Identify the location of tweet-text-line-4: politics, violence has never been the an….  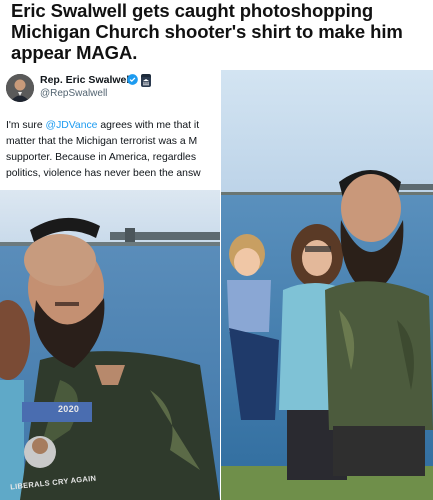
(103, 173).